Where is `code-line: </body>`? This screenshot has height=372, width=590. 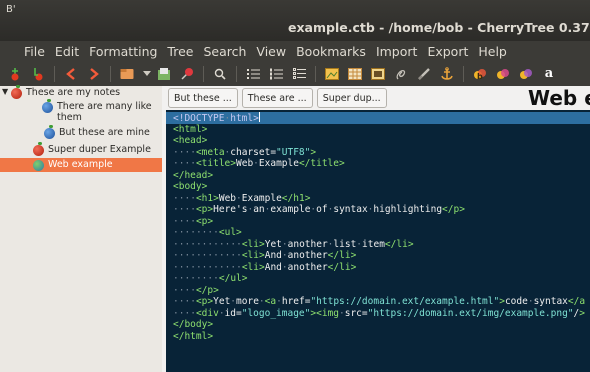
code-line: </body> is located at coordinates (193, 324).